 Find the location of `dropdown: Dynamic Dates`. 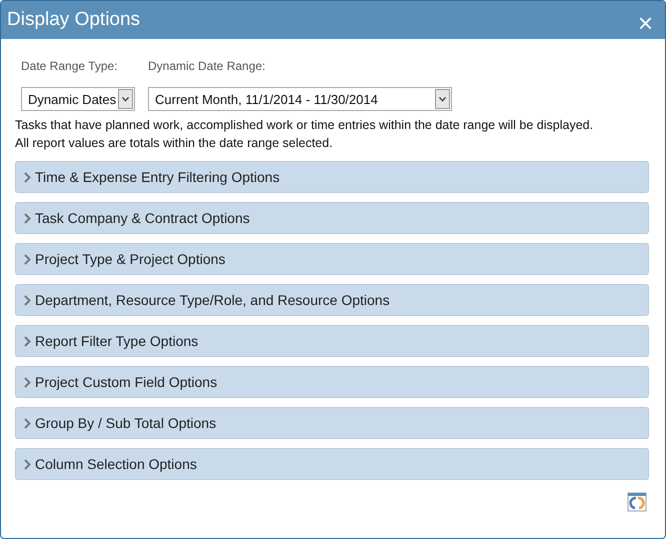

dropdown: Dynamic Dates is located at coordinates (78, 99).